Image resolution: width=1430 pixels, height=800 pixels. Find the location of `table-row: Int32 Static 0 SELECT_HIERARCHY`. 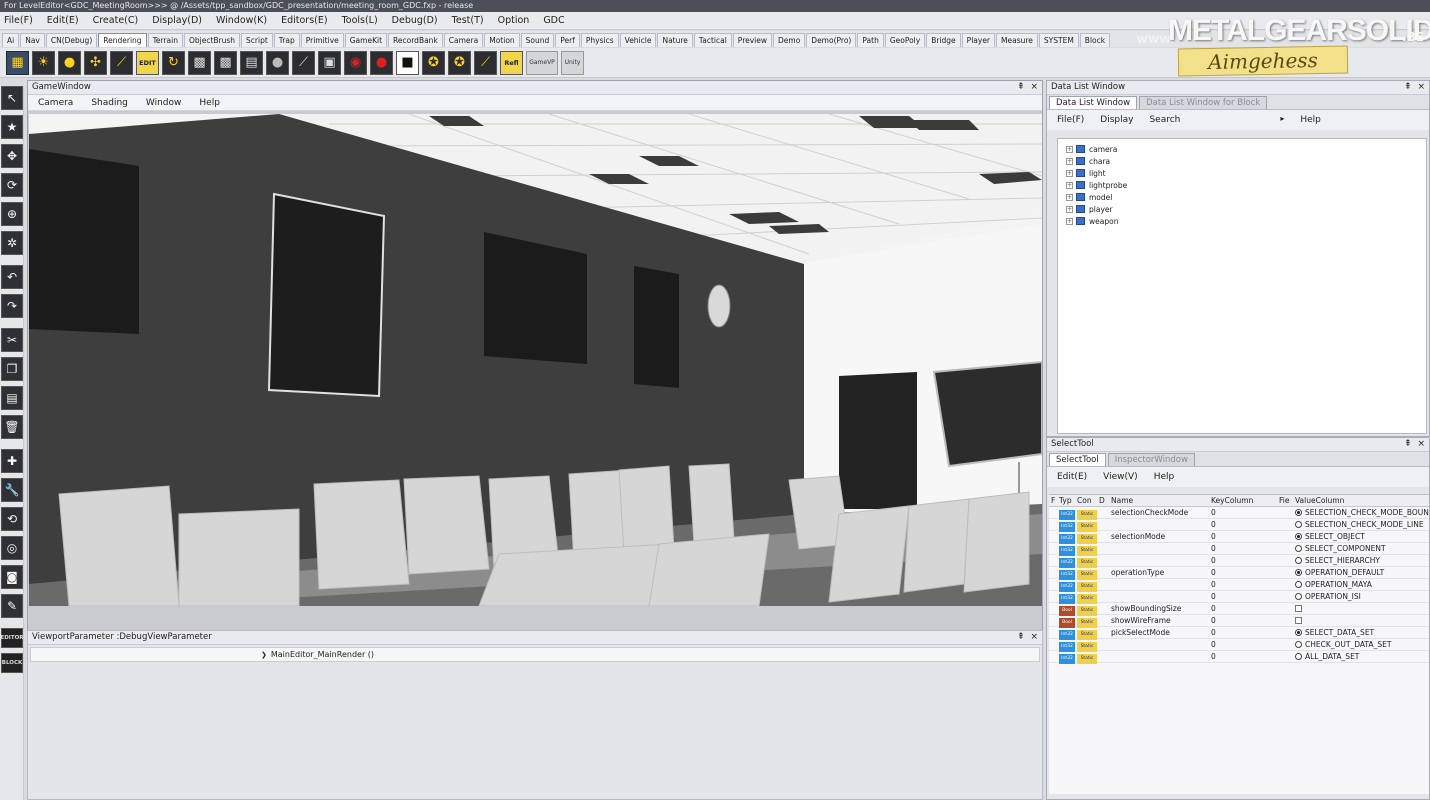

table-row: Int32 Static 0 SELECT_HIERARCHY is located at coordinates (1239, 561).